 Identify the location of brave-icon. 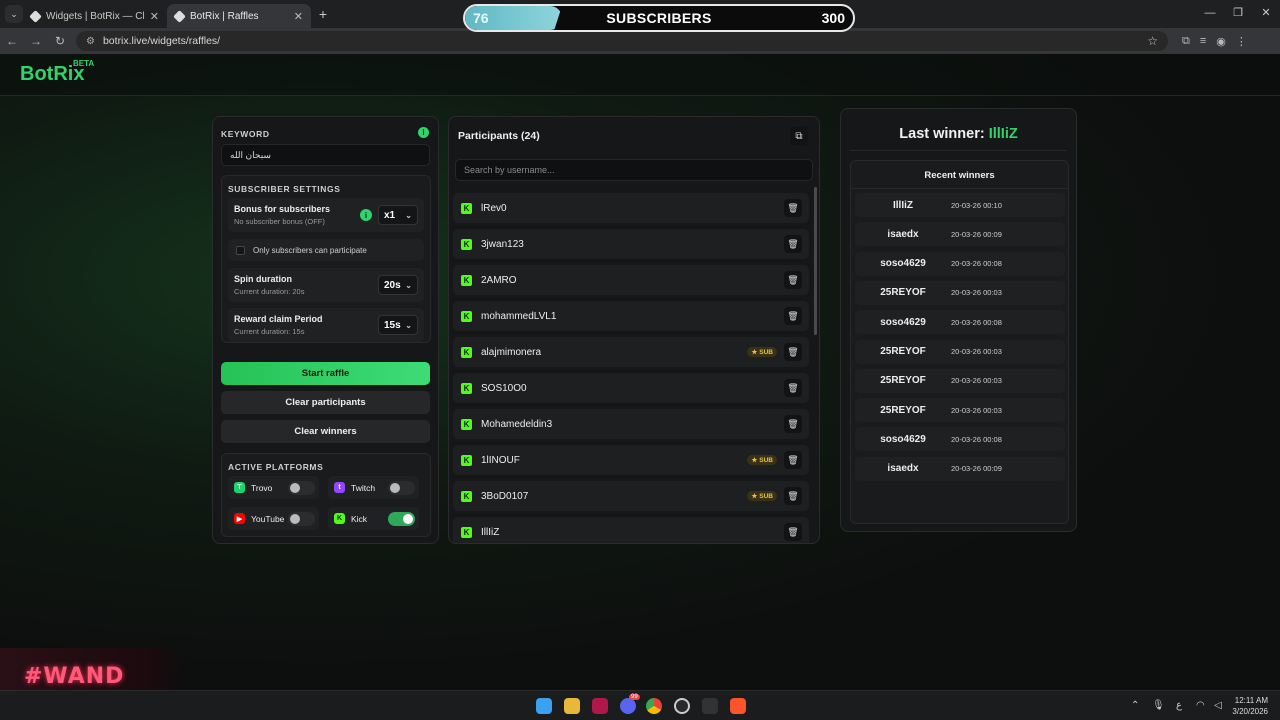
(738, 706).